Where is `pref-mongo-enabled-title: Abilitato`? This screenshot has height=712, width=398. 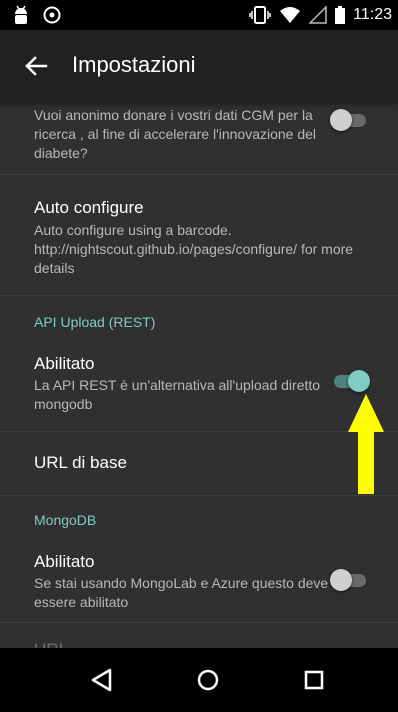
pref-mongo-enabled-title: Abilitato is located at coordinates (64, 561).